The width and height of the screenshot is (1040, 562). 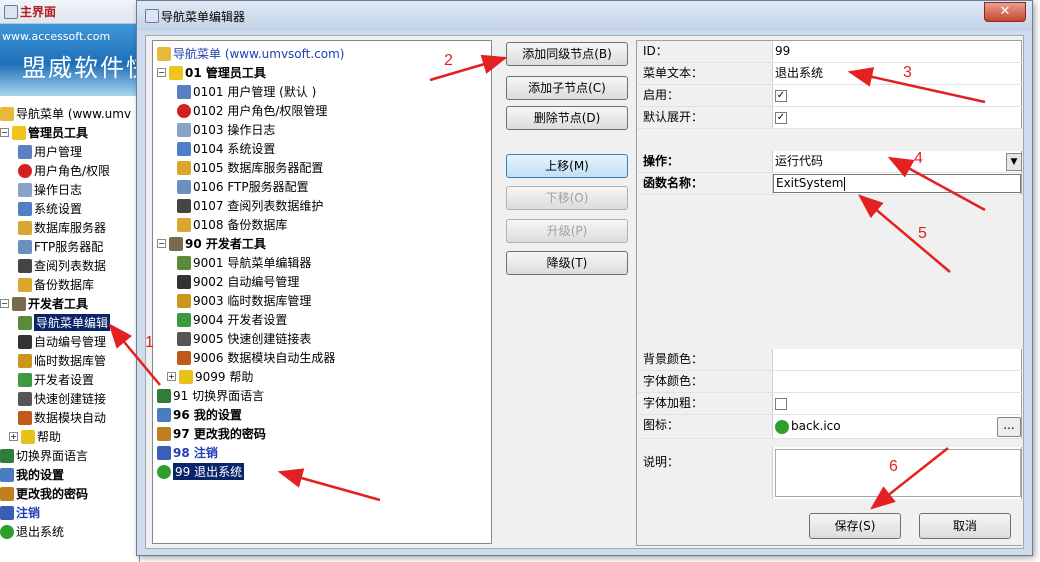 What do you see at coordinates (70, 398) in the screenshot?
I see `tree-node: 快速创建链接` at bounding box center [70, 398].